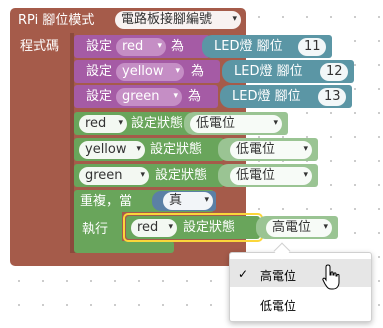 This screenshot has width=383, height=328. I want to click on menu-option-low: 低電位, so click(300, 303).